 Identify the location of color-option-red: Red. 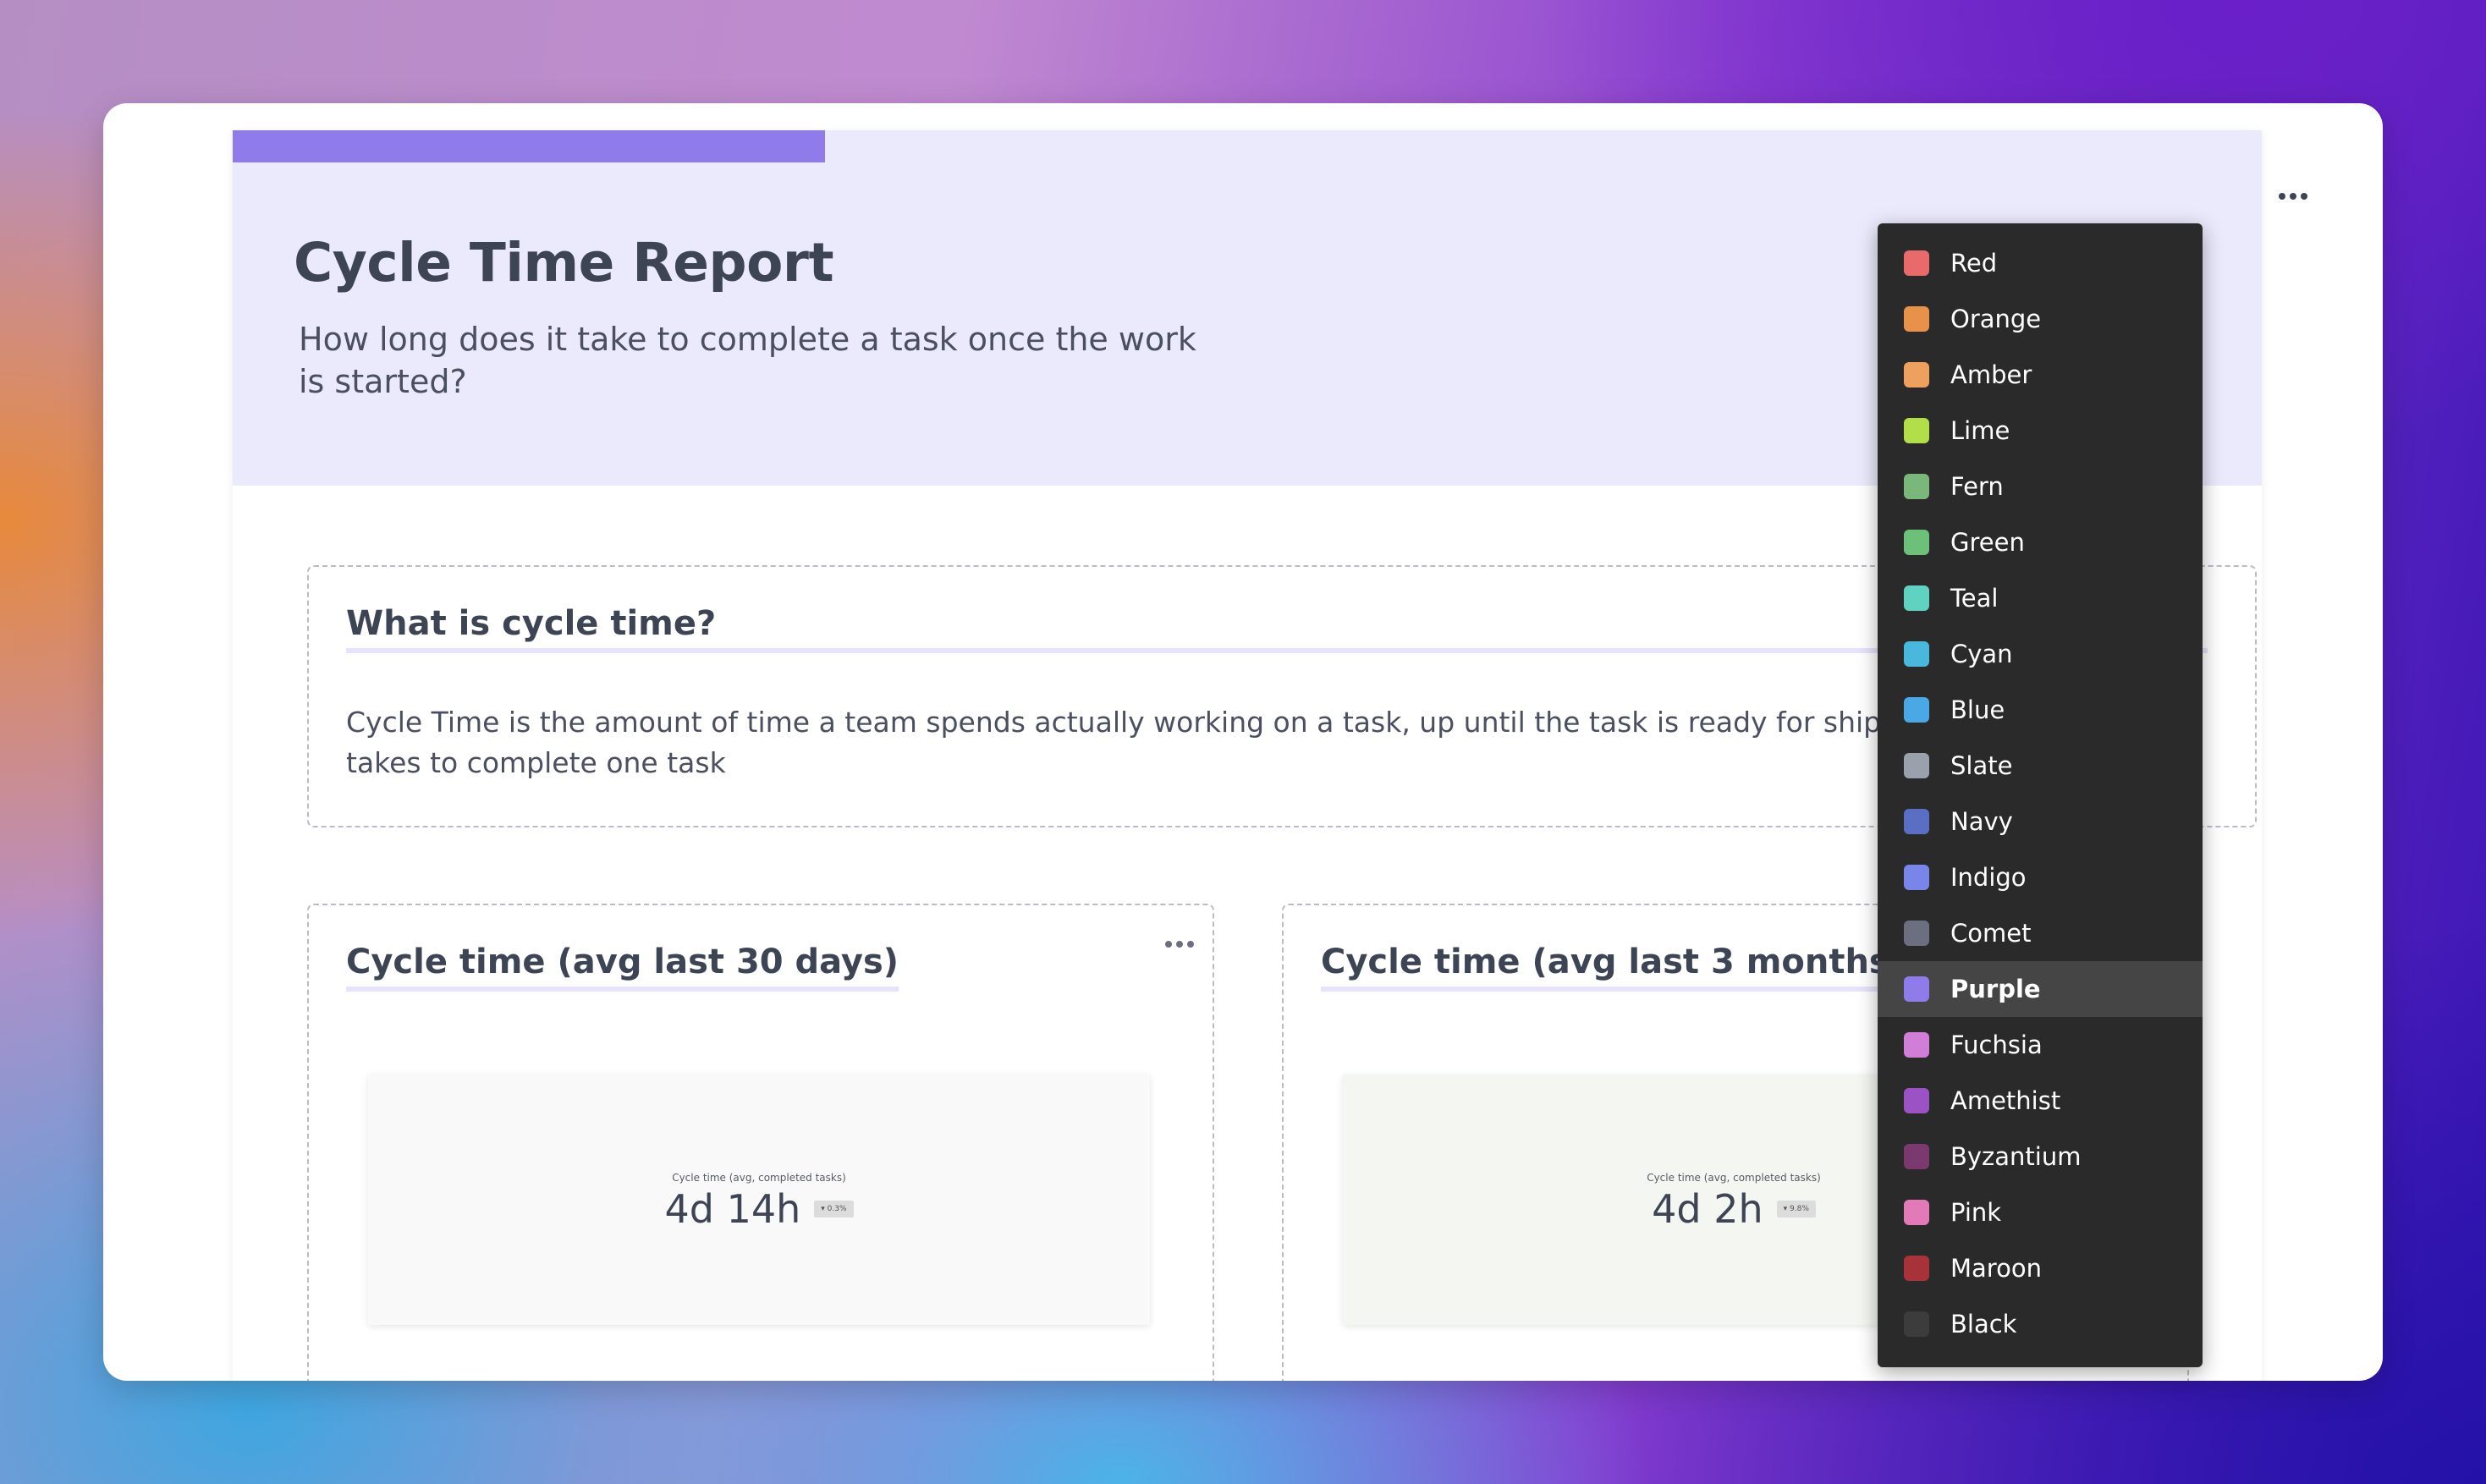
(2040, 263).